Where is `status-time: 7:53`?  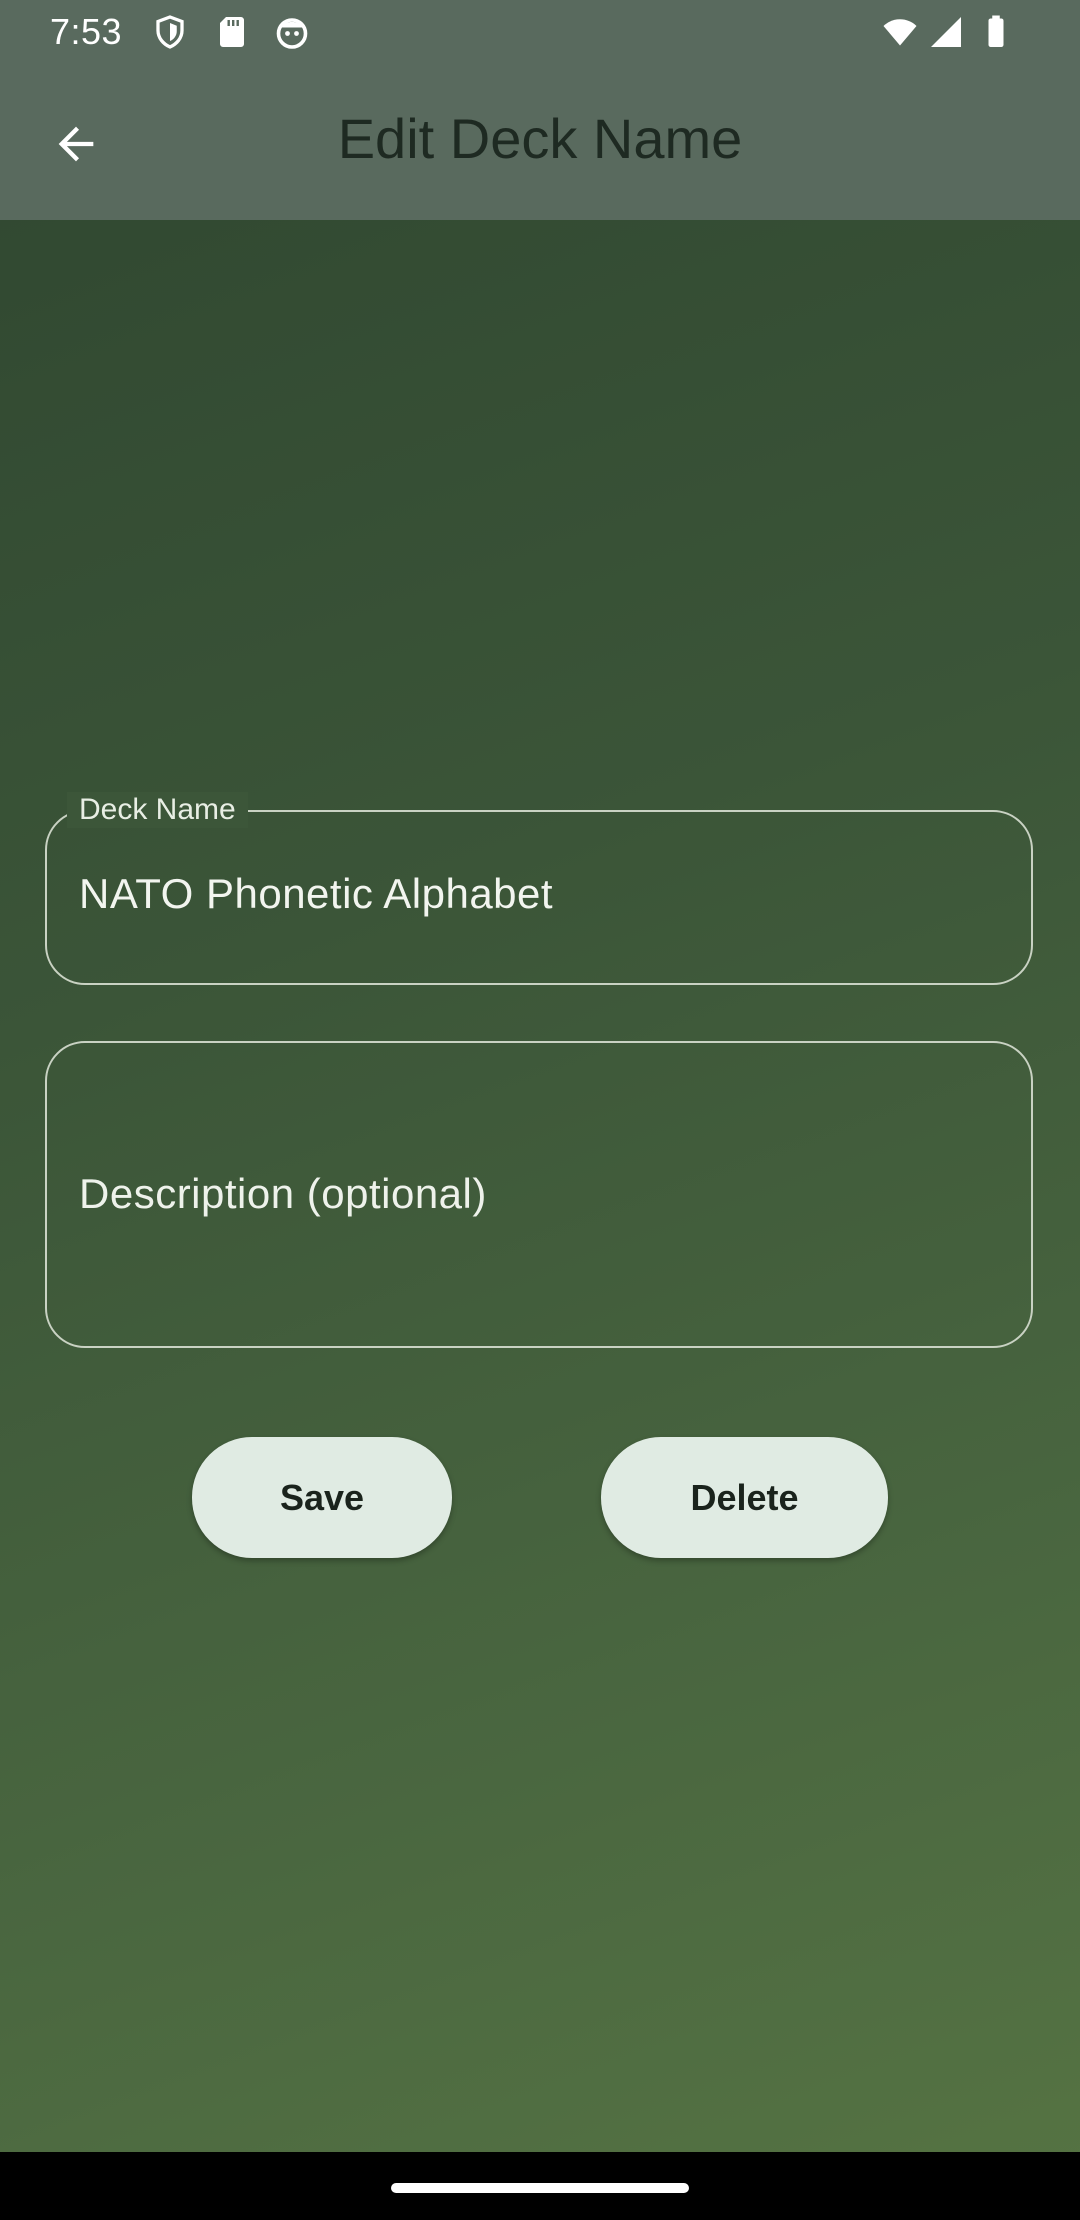
status-time: 7:53 is located at coordinates (86, 31).